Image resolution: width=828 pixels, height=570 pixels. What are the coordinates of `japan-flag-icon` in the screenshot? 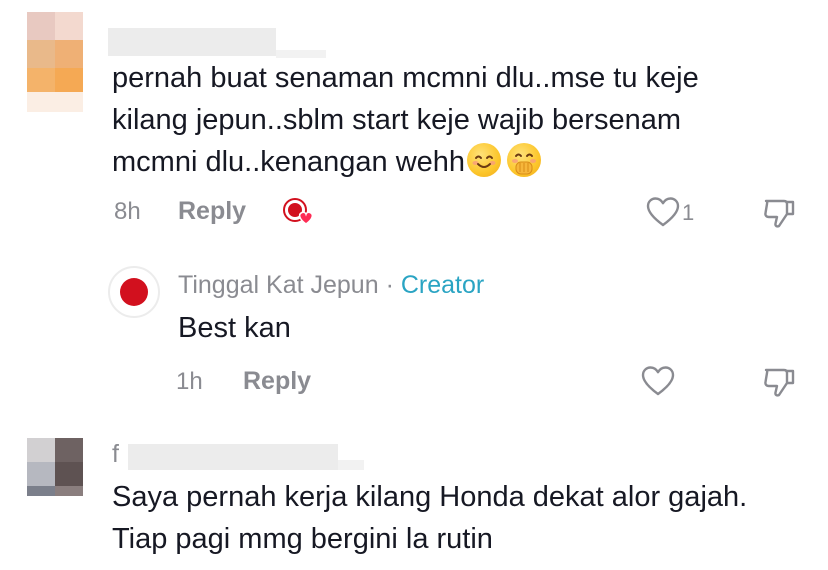 It's located at (134, 292).